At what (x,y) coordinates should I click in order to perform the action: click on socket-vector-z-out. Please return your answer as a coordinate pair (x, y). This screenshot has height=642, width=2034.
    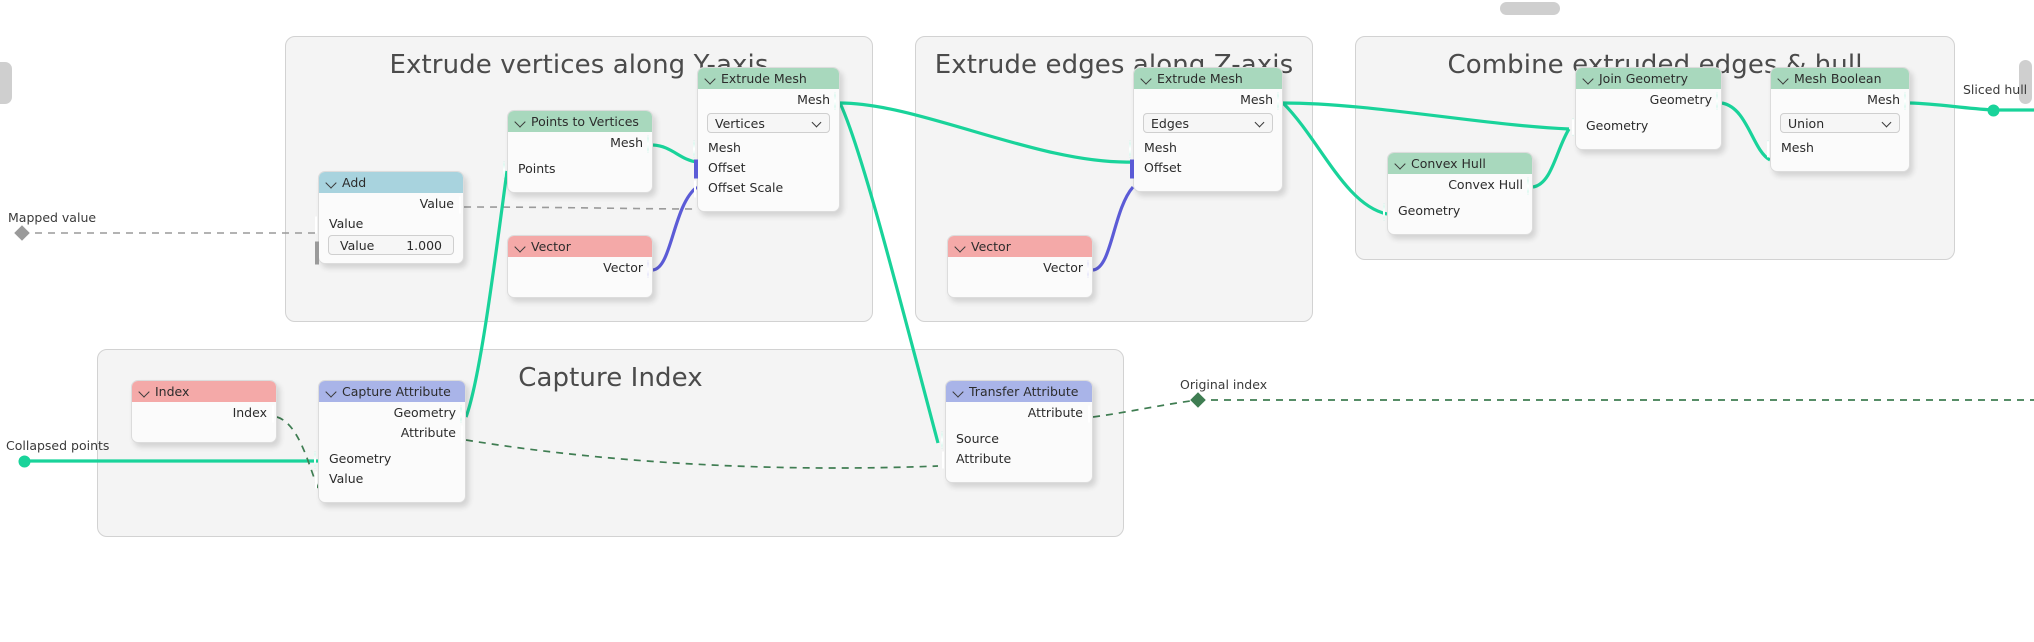
    Looking at the image, I should click on (1092, 269).